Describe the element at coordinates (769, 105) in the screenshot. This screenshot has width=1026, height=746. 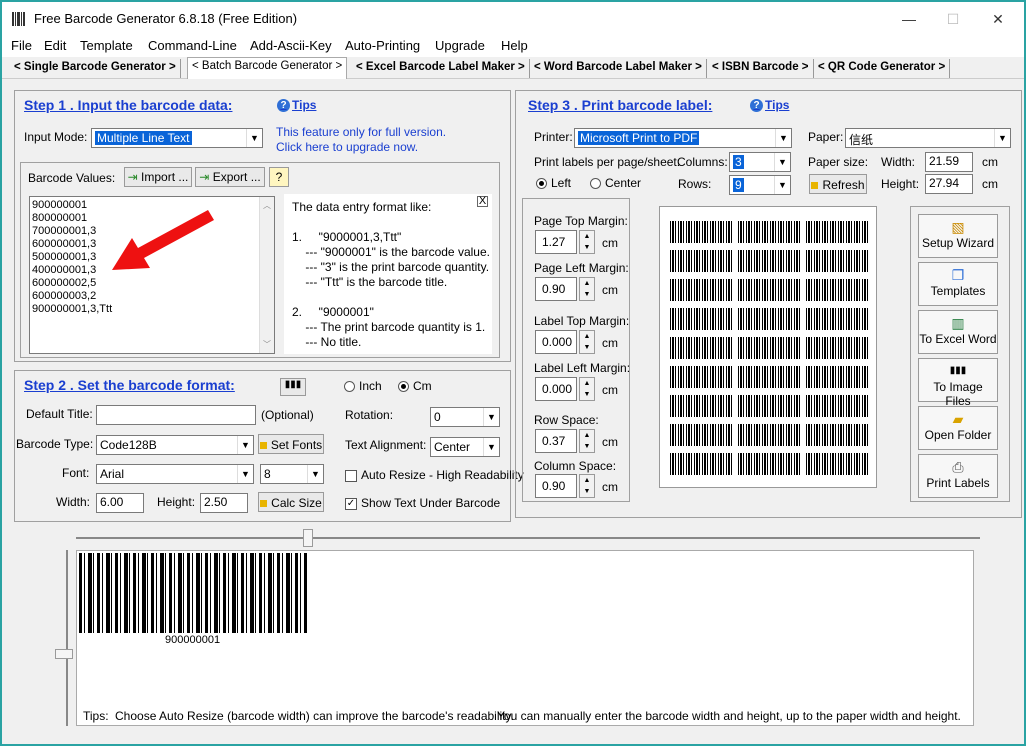
I see `step3-tips-link: ? Tips` at that location.